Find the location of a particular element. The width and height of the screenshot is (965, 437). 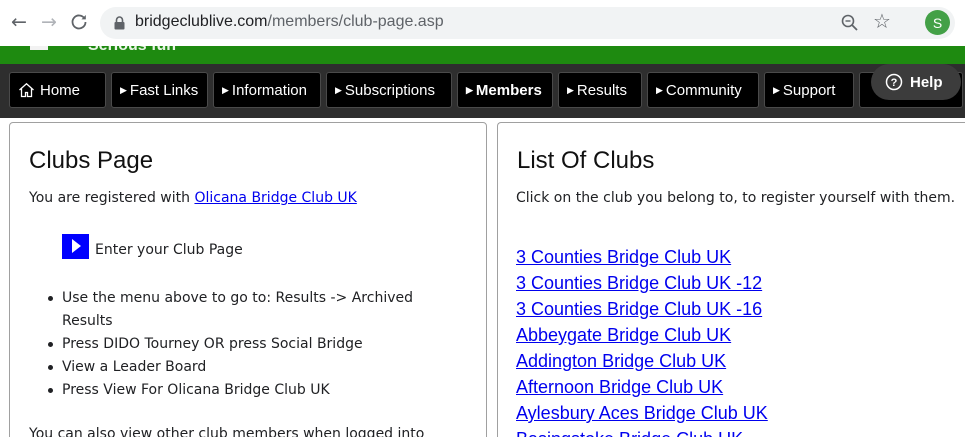

list-item: View a Leader Board is located at coordinates (255, 367).